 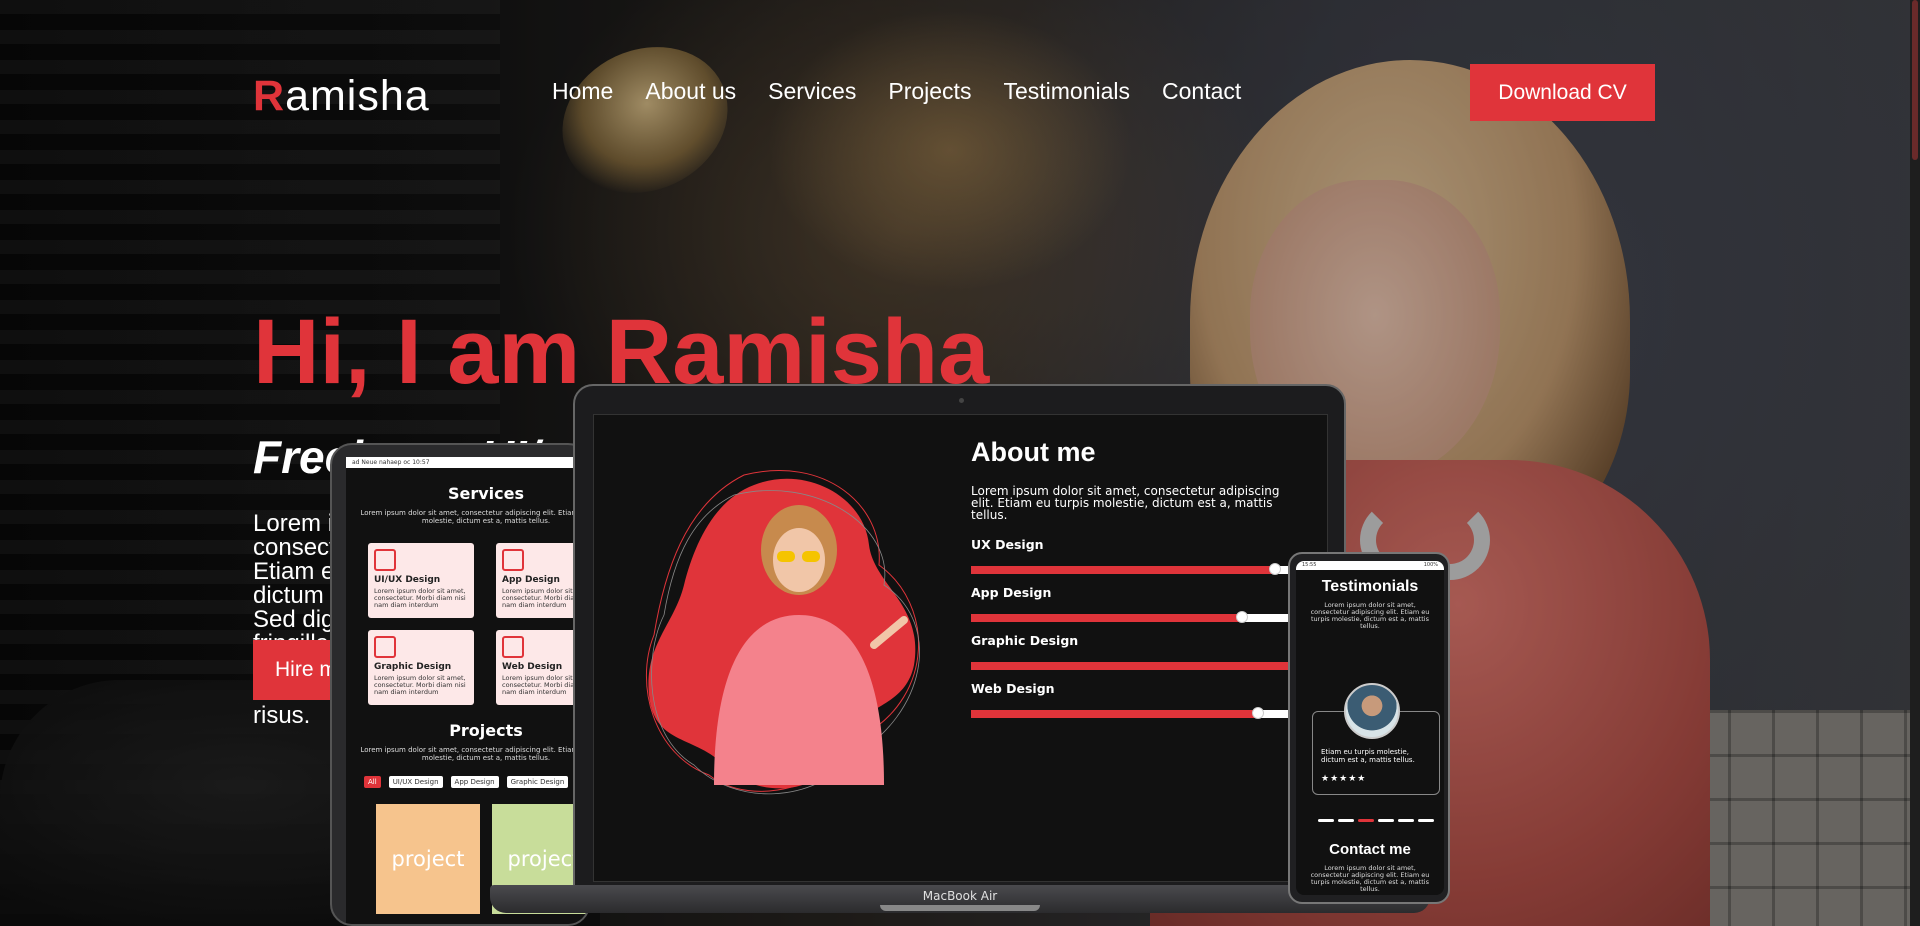 I want to click on logo-initial: R, so click(x=269, y=96).